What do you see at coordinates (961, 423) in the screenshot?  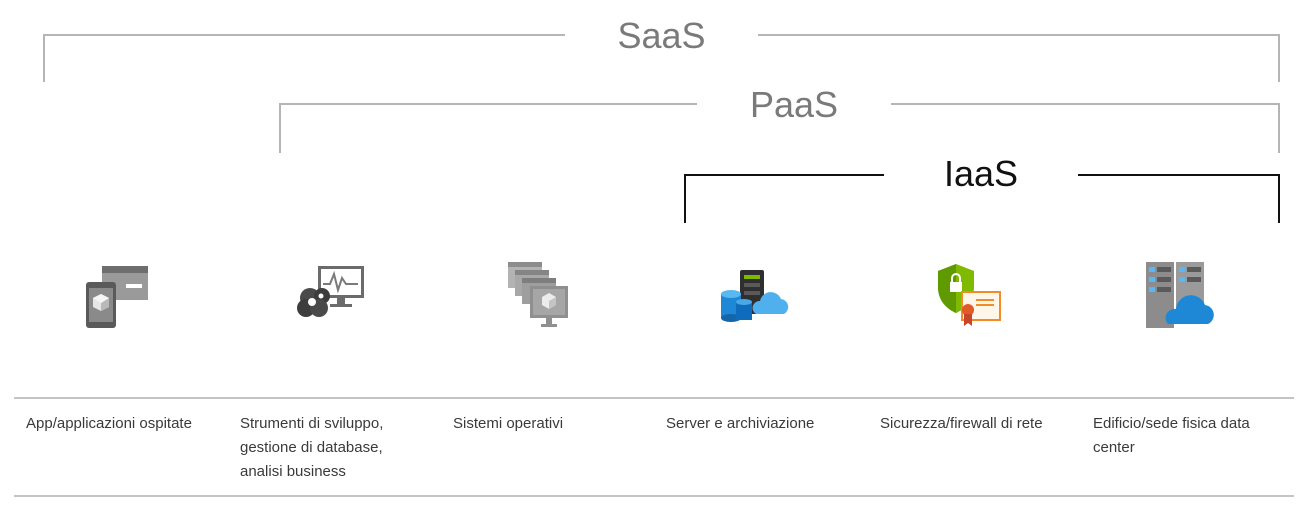 I see `label-security-firewall: Sicurezza/firewall di rete` at bounding box center [961, 423].